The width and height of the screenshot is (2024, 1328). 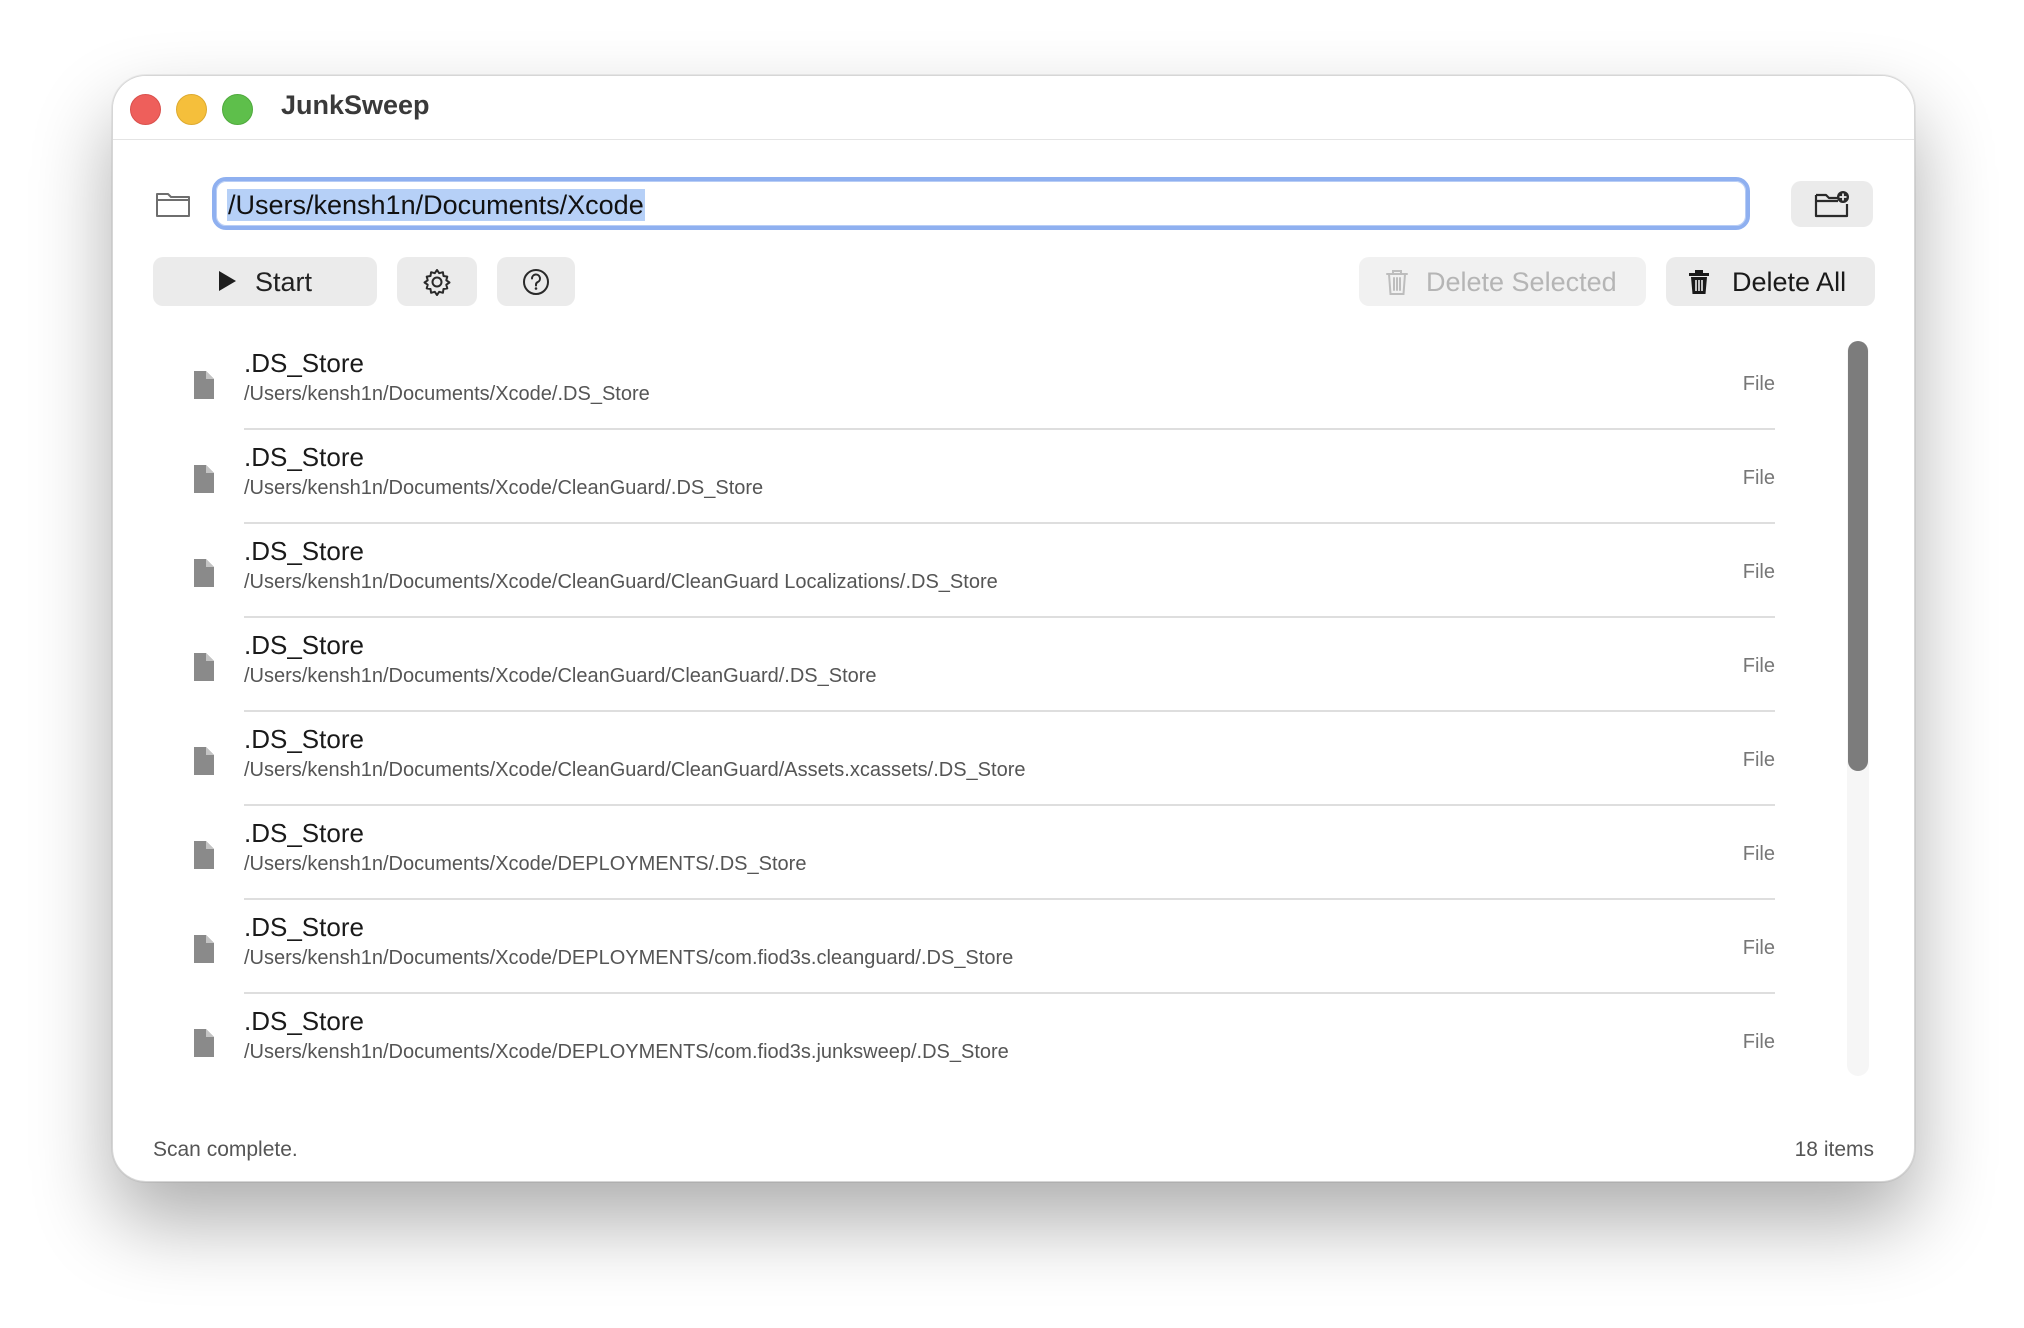 I want to click on delete-selected-button: Delete Selected, so click(x=1502, y=281).